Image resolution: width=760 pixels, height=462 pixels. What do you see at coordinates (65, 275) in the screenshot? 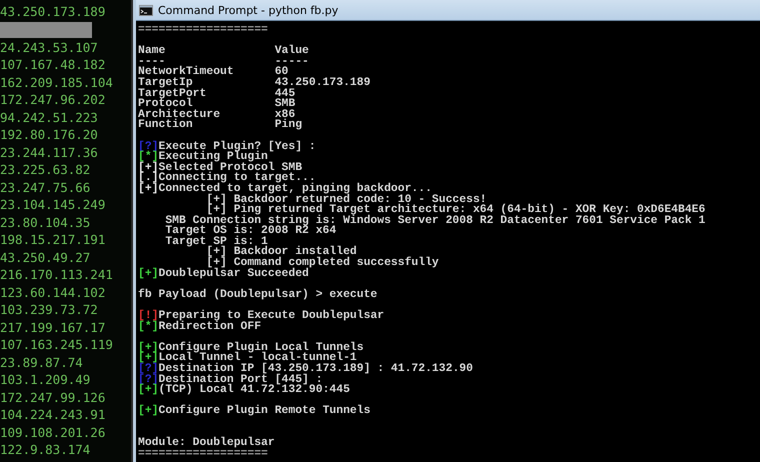
I see `ip-address: 216.170.113.241` at bounding box center [65, 275].